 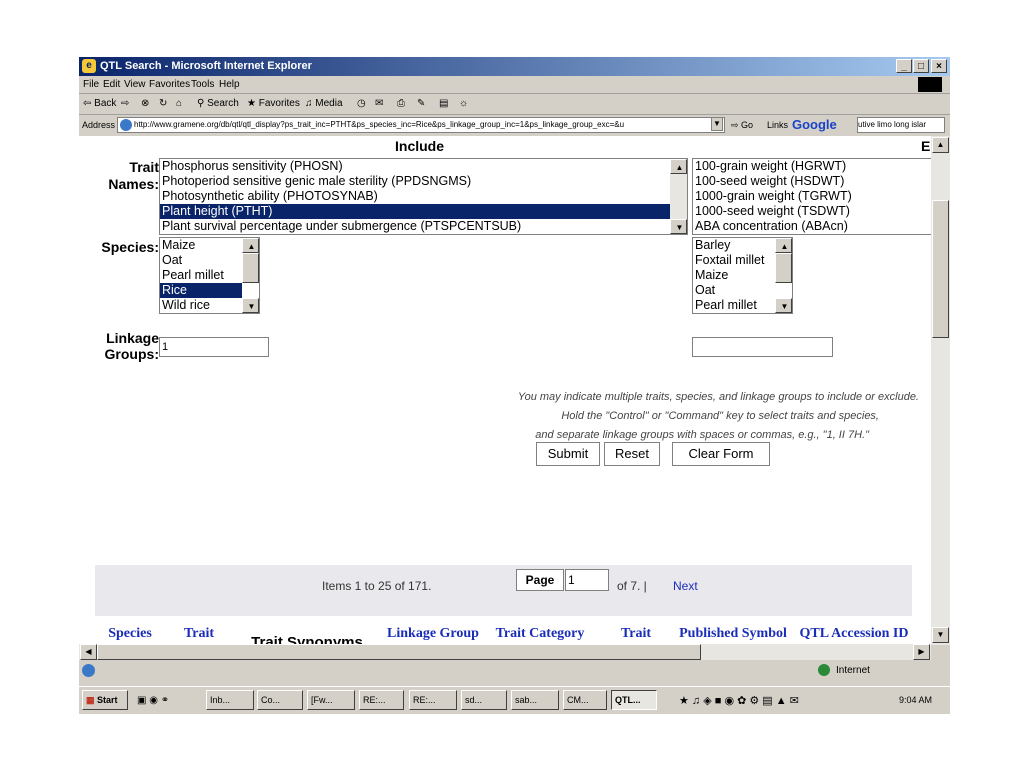 I want to click on list-item: Photosynthetic ability (PHOTOSYNAB), so click(x=423, y=196).